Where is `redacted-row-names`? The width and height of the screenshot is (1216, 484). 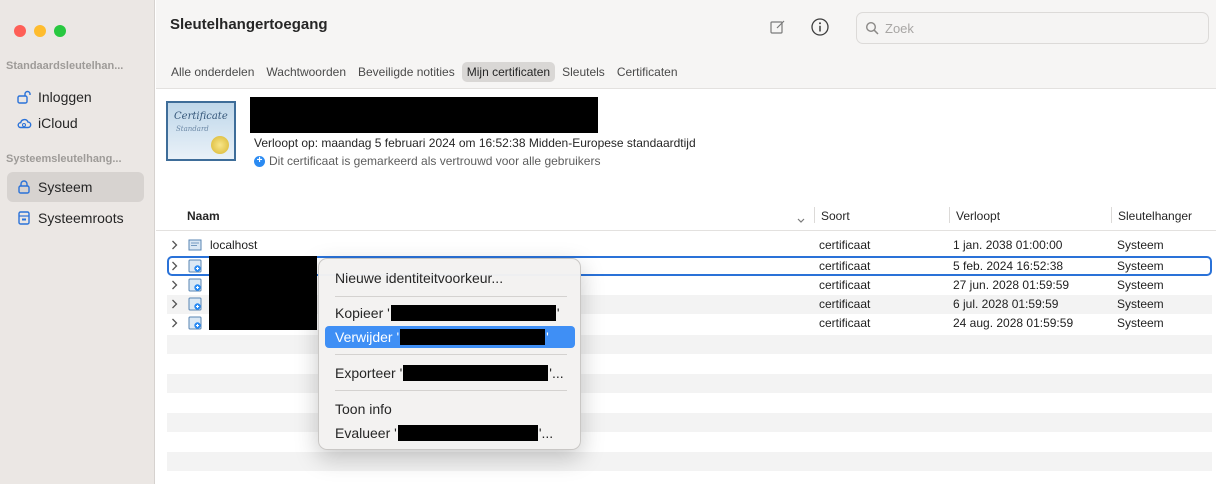 redacted-row-names is located at coordinates (263, 293).